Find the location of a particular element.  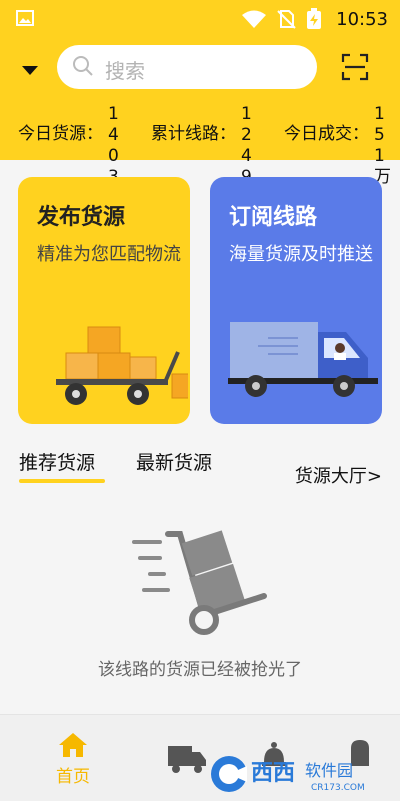

supply-hall-link: 货源大厅> is located at coordinates (338, 475).